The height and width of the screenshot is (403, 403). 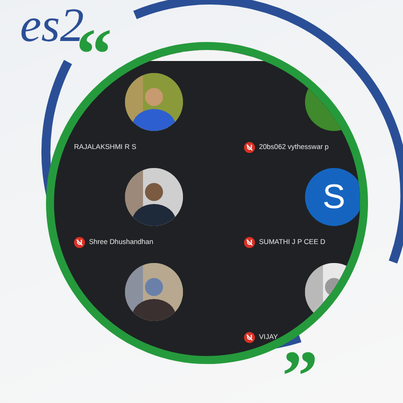 What do you see at coordinates (300, 371) in the screenshot?
I see `close-quote: ”` at bounding box center [300, 371].